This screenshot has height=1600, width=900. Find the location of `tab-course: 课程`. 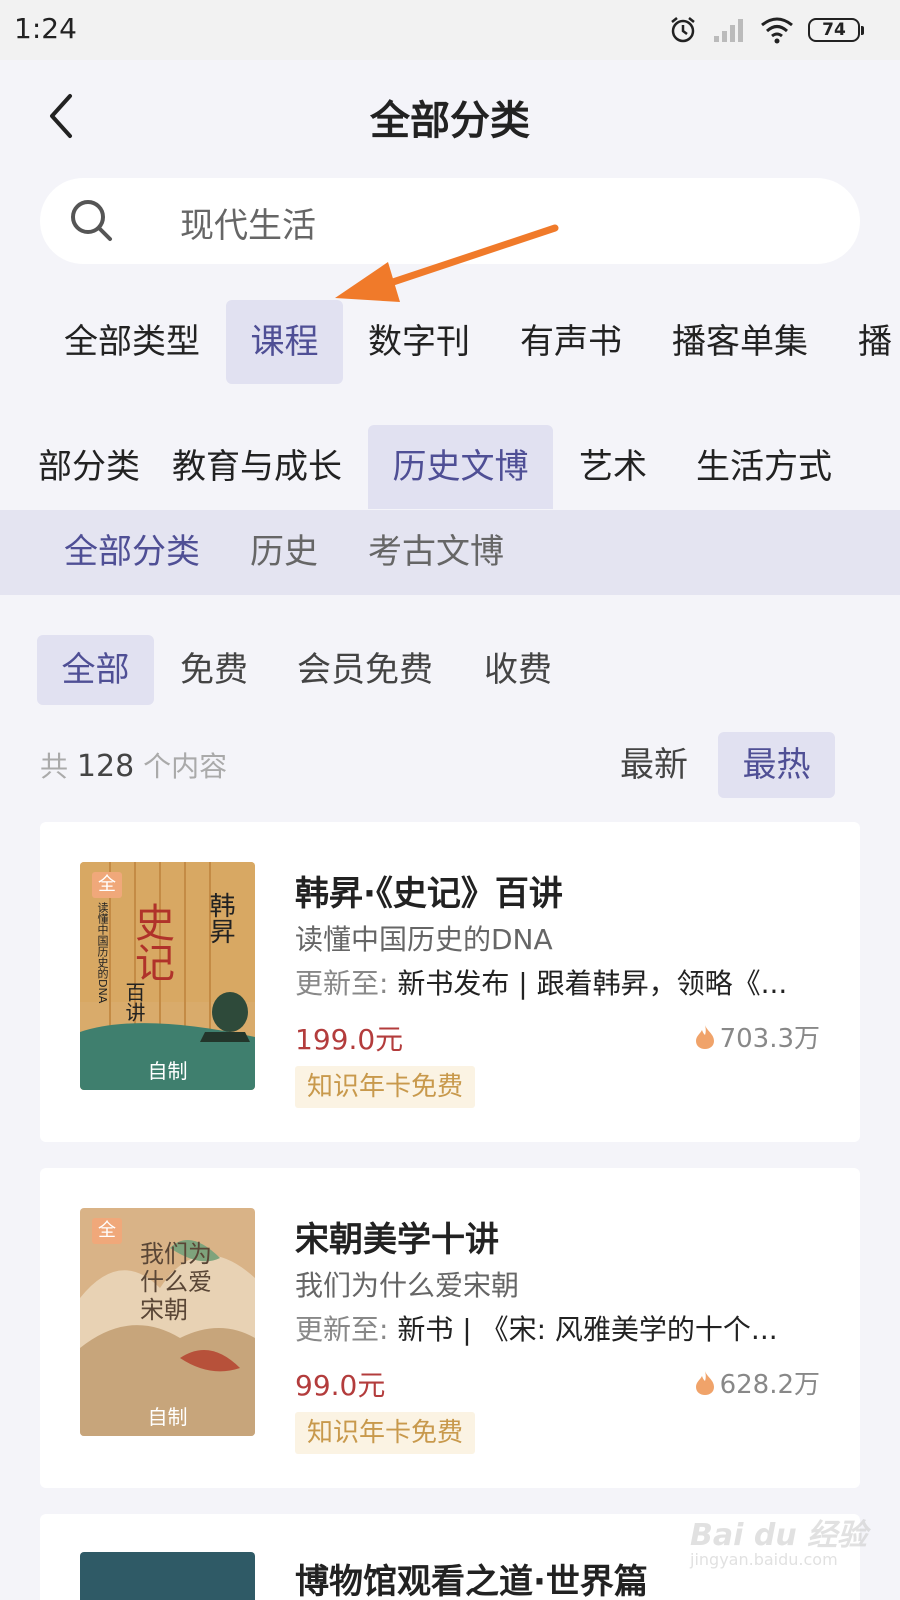

tab-course: 课程 is located at coordinates (284, 342).